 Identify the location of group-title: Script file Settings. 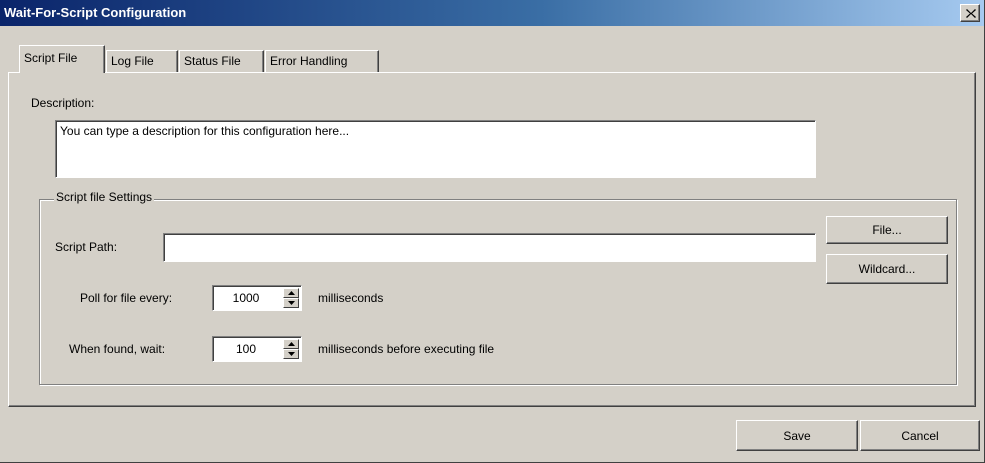
(104, 197).